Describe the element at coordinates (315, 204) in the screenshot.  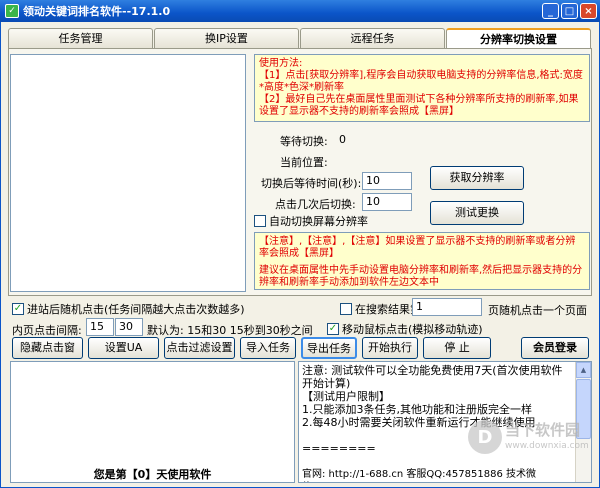
I see `click-count-label: 点击几次后切换:` at that location.